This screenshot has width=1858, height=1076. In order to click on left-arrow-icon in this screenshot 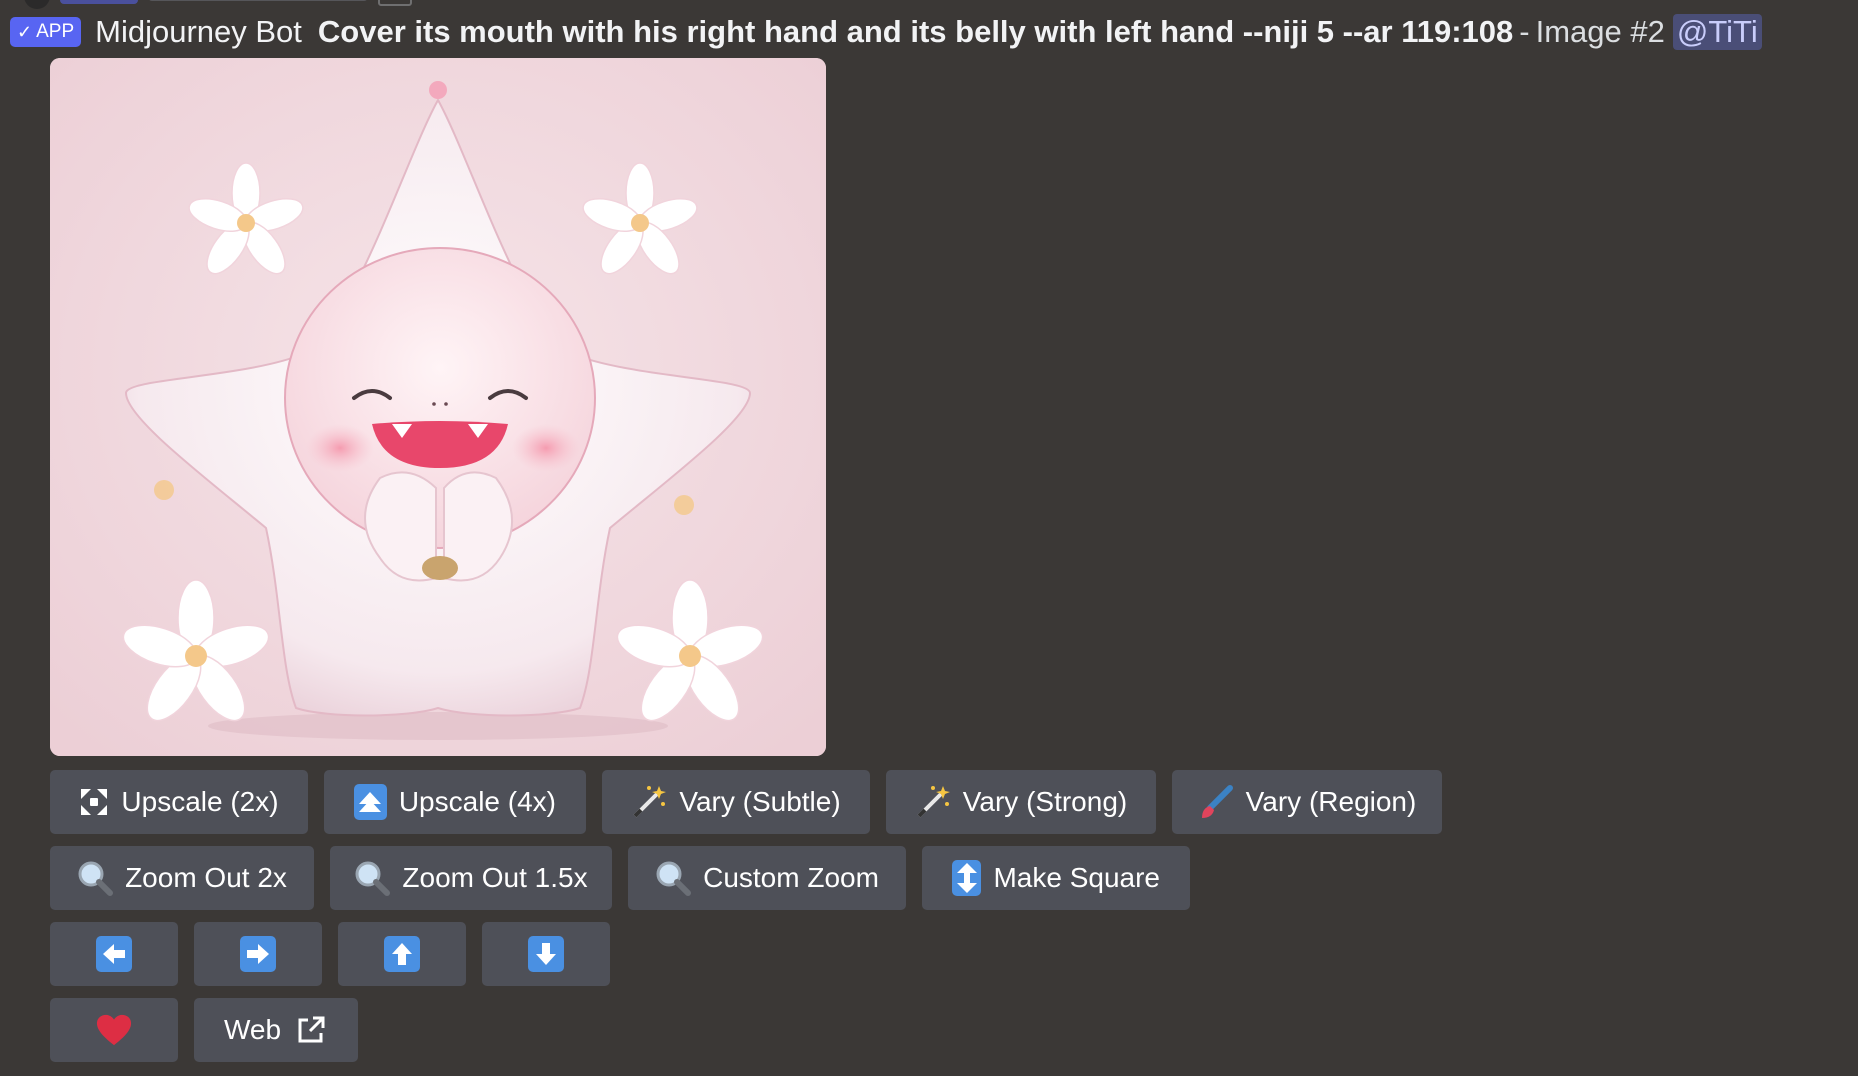, I will do `click(114, 954)`.